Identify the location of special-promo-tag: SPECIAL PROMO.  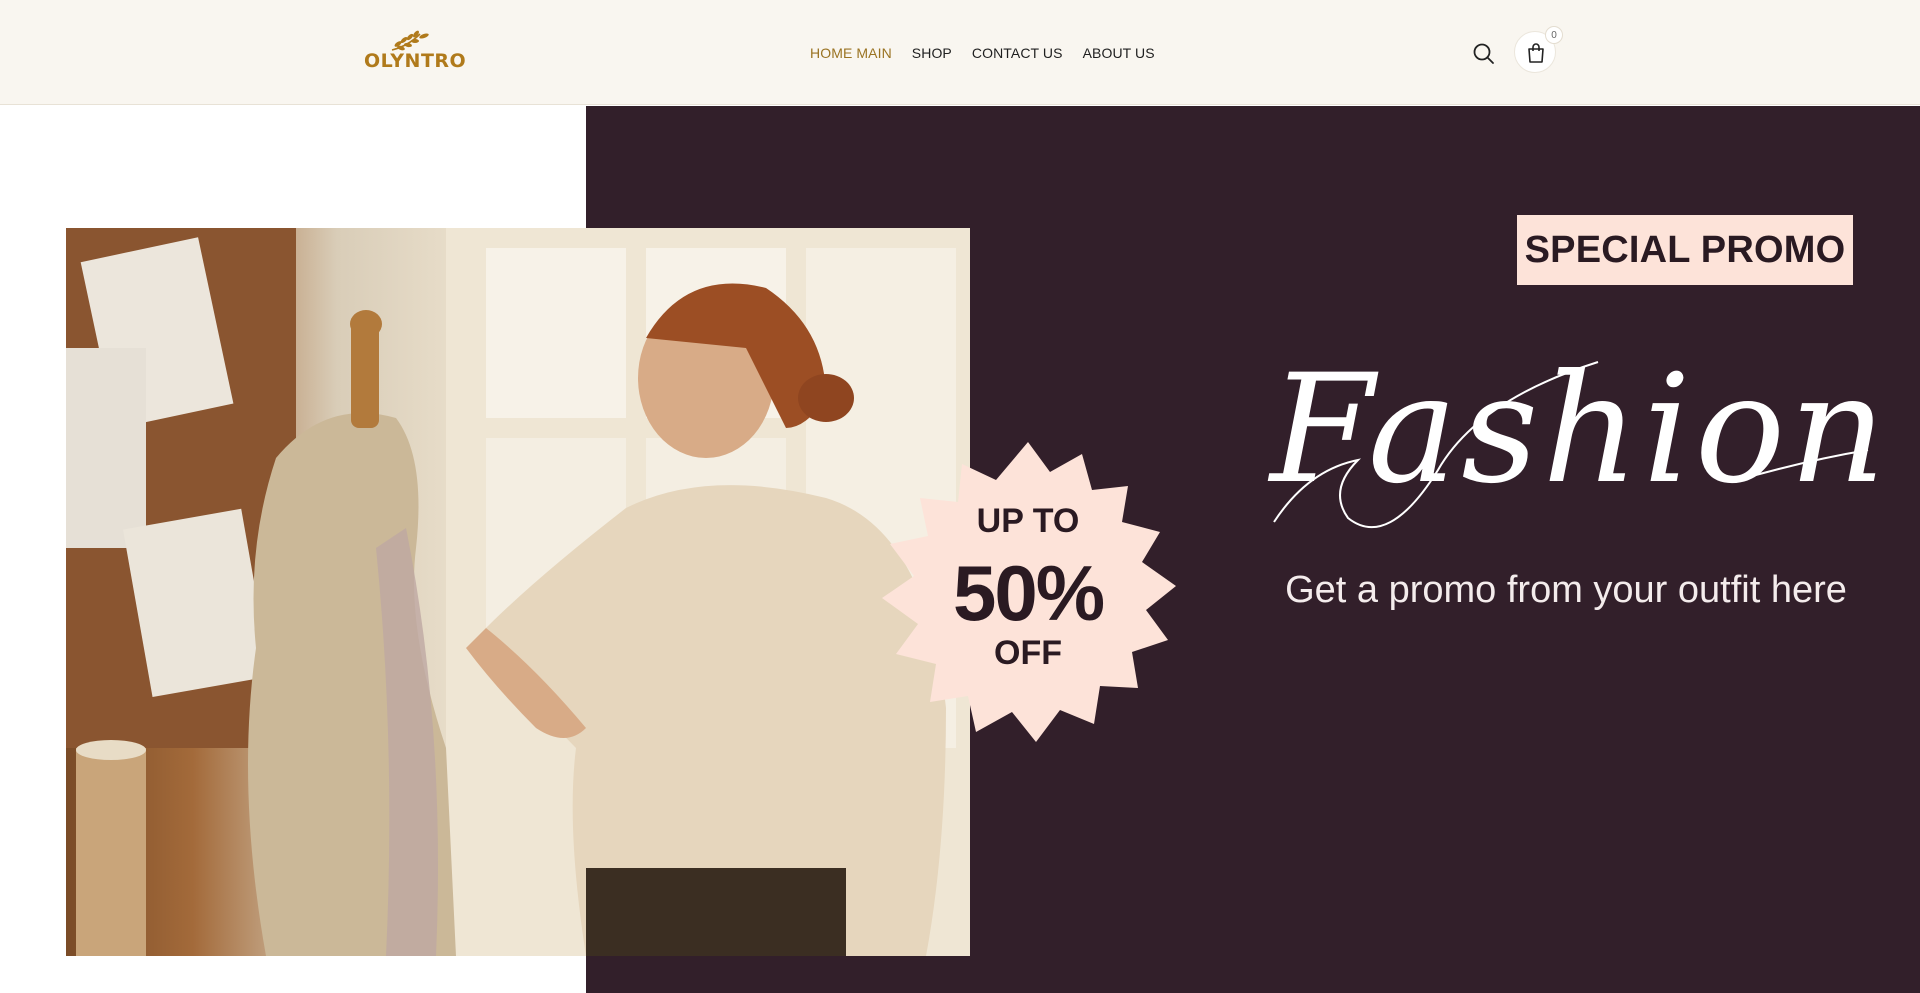
(1685, 250).